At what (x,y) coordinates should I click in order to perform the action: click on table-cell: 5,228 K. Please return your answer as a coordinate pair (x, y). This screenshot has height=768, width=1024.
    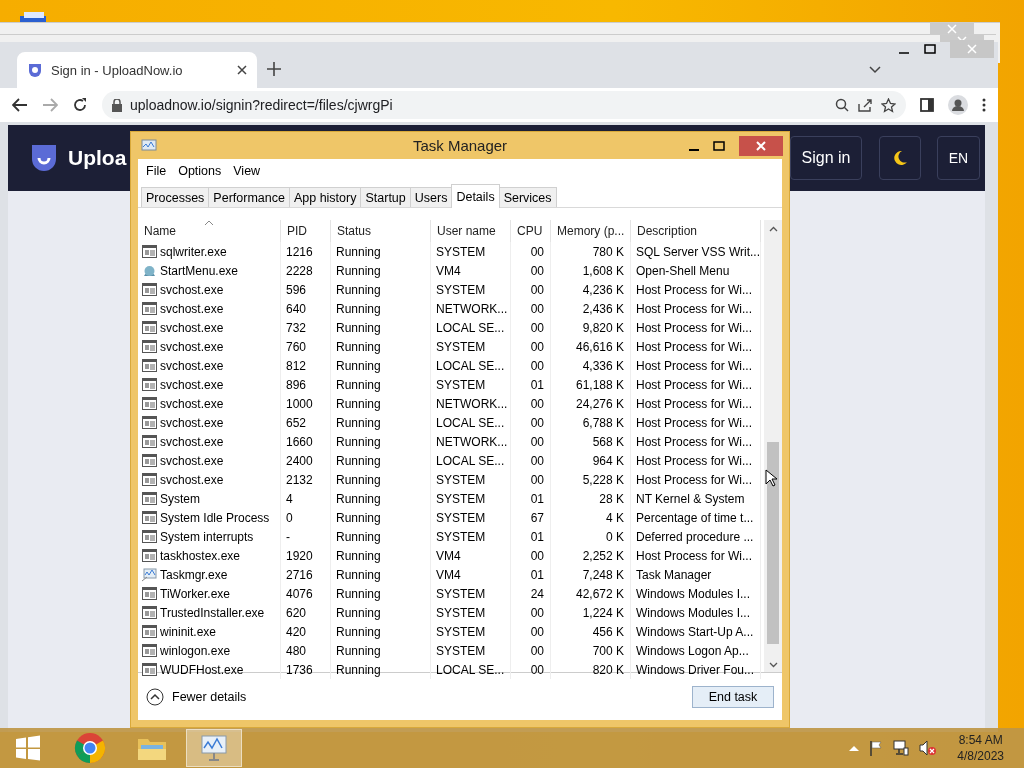
    Looking at the image, I should click on (591, 479).